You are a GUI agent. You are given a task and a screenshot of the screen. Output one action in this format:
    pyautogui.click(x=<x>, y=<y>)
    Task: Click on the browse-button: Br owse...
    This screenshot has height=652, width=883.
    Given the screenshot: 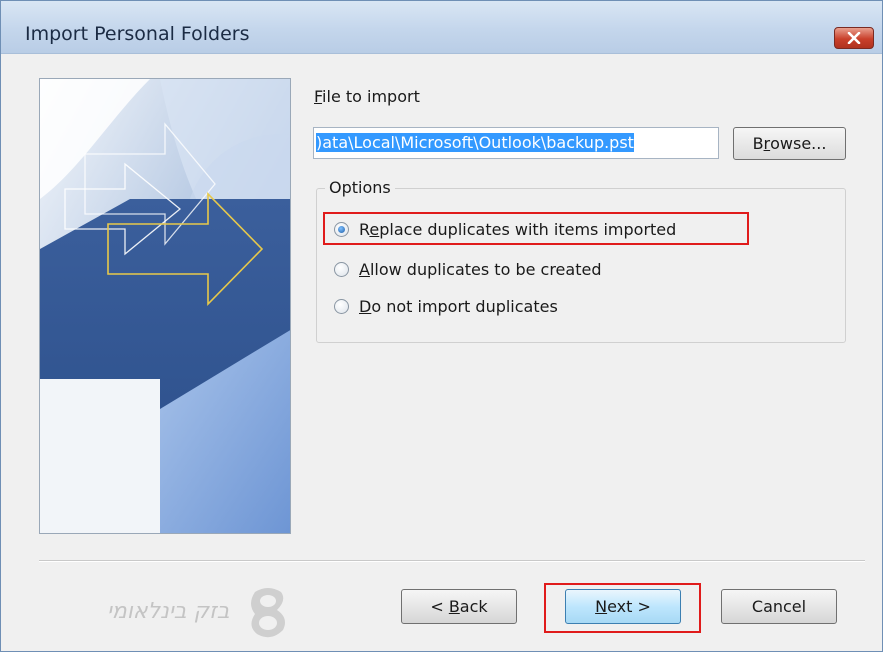 What is the action you would take?
    pyautogui.click(x=789, y=143)
    